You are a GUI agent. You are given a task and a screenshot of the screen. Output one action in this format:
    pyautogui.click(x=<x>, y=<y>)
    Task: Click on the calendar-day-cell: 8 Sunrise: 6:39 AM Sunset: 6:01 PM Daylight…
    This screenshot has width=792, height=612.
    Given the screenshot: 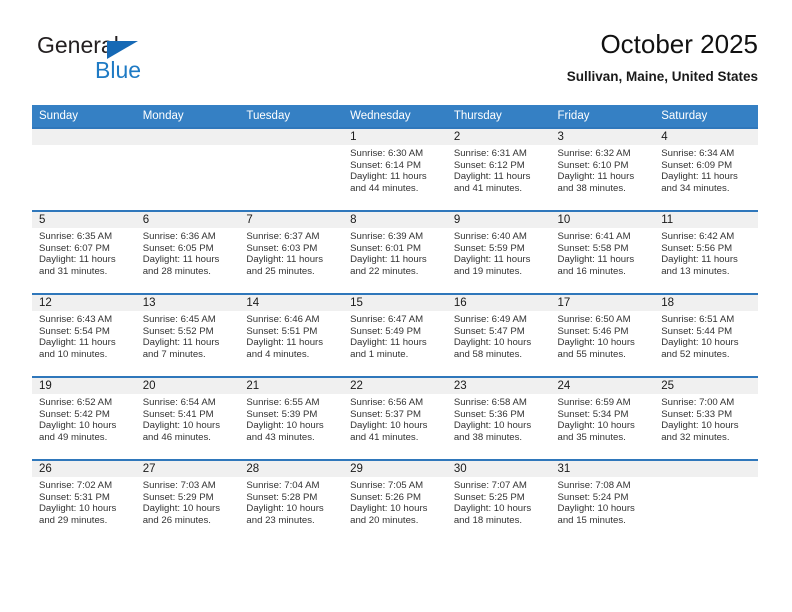 What is the action you would take?
    pyautogui.click(x=395, y=252)
    